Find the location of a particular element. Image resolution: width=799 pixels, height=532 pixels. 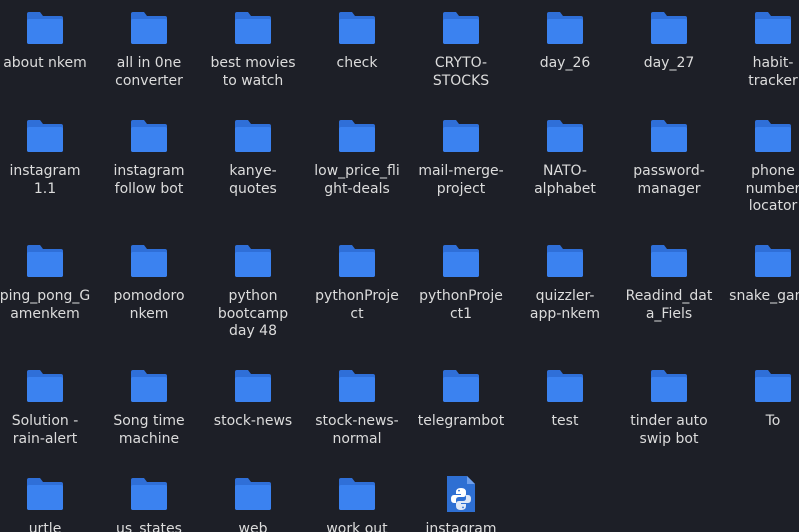

item-label: all in 0ne converter is located at coordinates (149, 72).